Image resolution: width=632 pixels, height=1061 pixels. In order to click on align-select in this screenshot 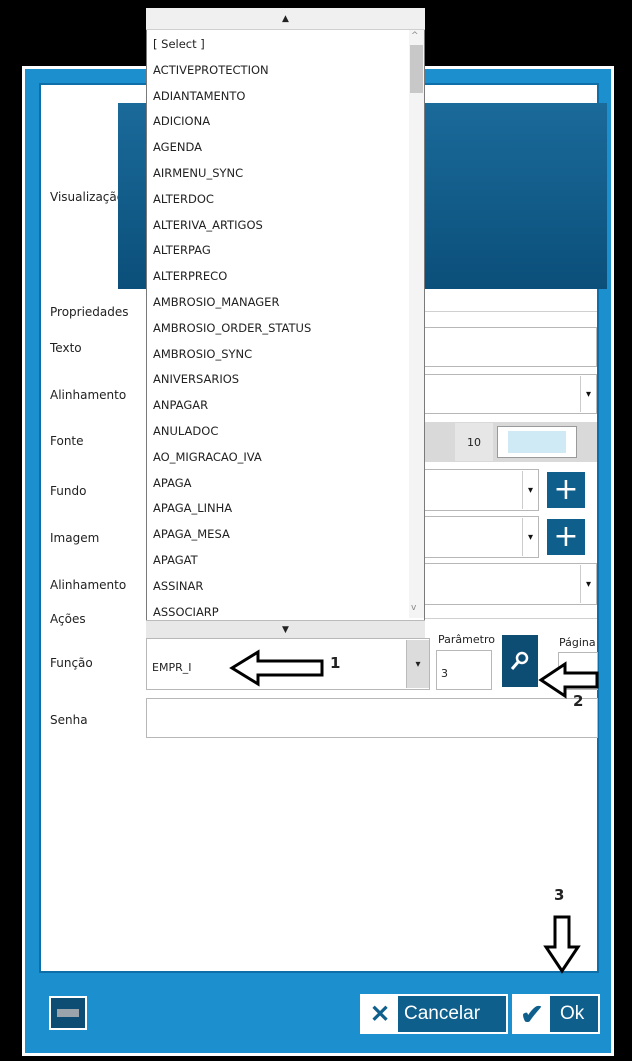, I will do `click(511, 394)`.